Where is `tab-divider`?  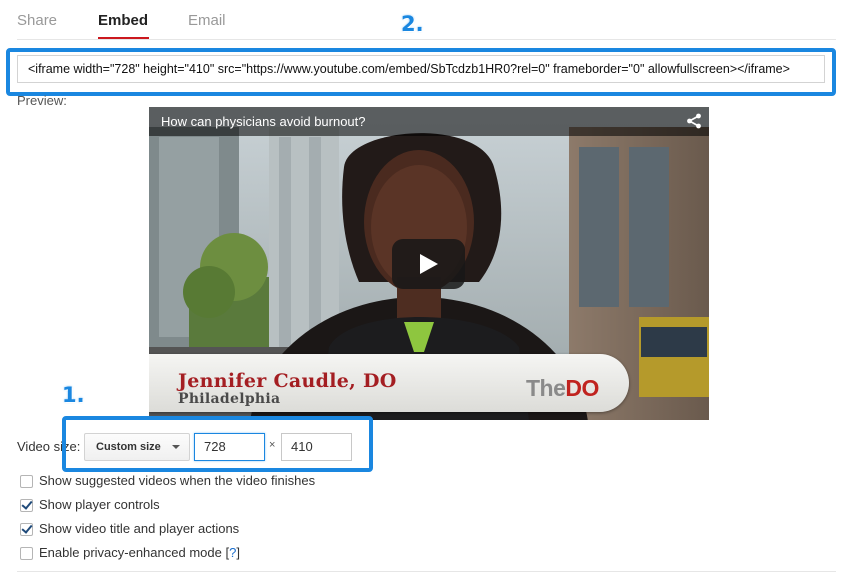 tab-divider is located at coordinates (426, 39).